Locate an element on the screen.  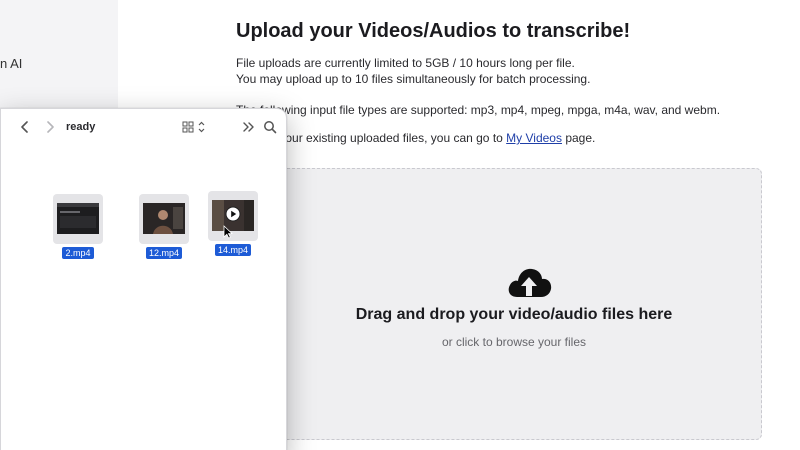
dropzone-subtitle: or click to browse your files is located at coordinates (514, 342).